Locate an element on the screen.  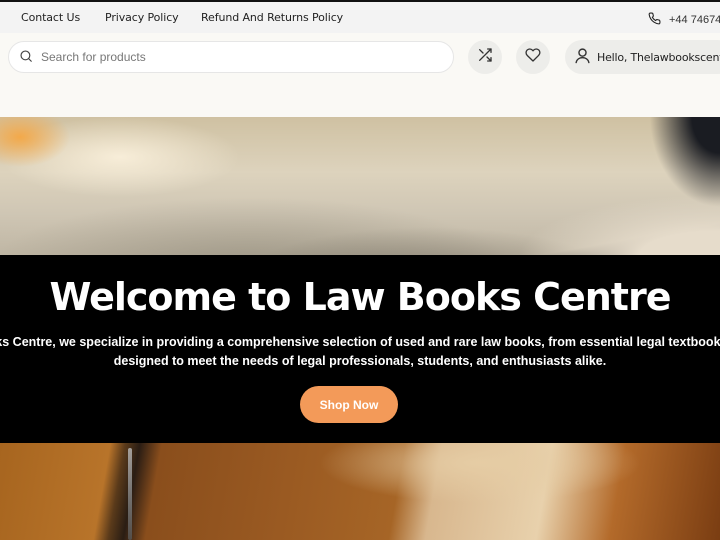
phone-icon is located at coordinates (654, 19).